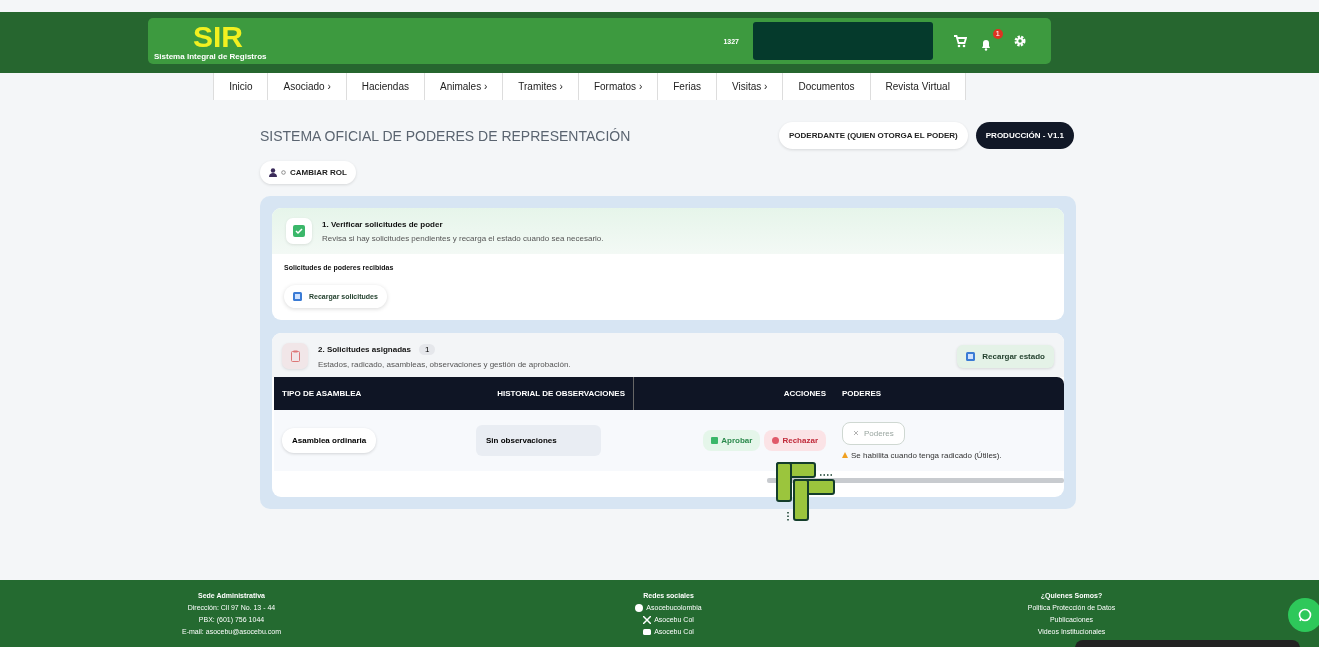 The height and width of the screenshot is (647, 1319). What do you see at coordinates (862, 394) in the screenshot?
I see `column-header: PODERES` at bounding box center [862, 394].